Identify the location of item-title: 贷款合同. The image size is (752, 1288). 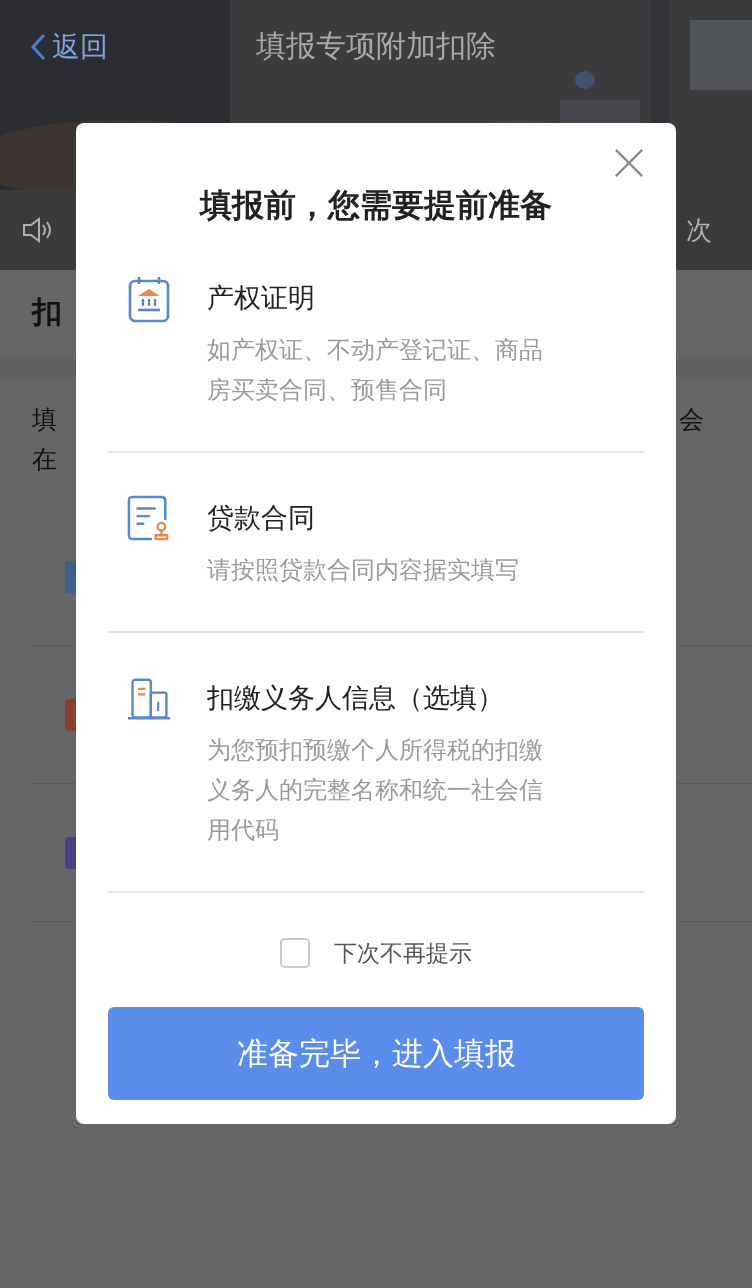
(261, 518).